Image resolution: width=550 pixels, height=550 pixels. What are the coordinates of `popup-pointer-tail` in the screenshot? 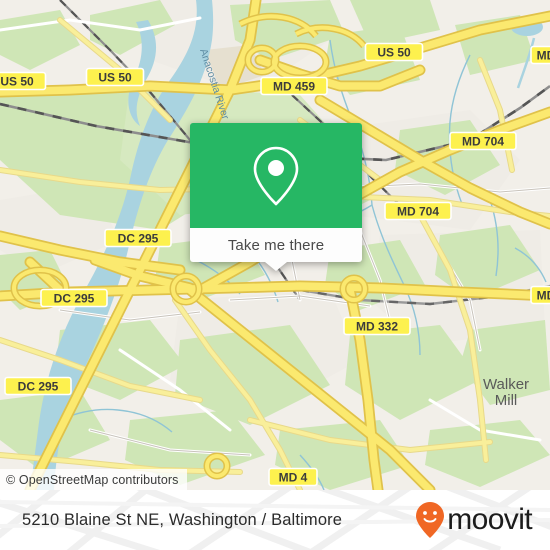 It's located at (276, 266).